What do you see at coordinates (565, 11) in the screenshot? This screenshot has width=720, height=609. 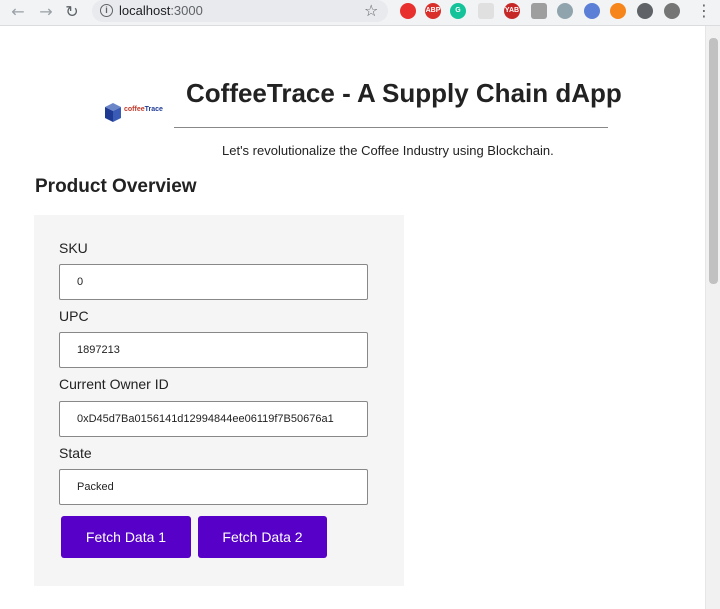 I see `shield-extension-icon` at bounding box center [565, 11].